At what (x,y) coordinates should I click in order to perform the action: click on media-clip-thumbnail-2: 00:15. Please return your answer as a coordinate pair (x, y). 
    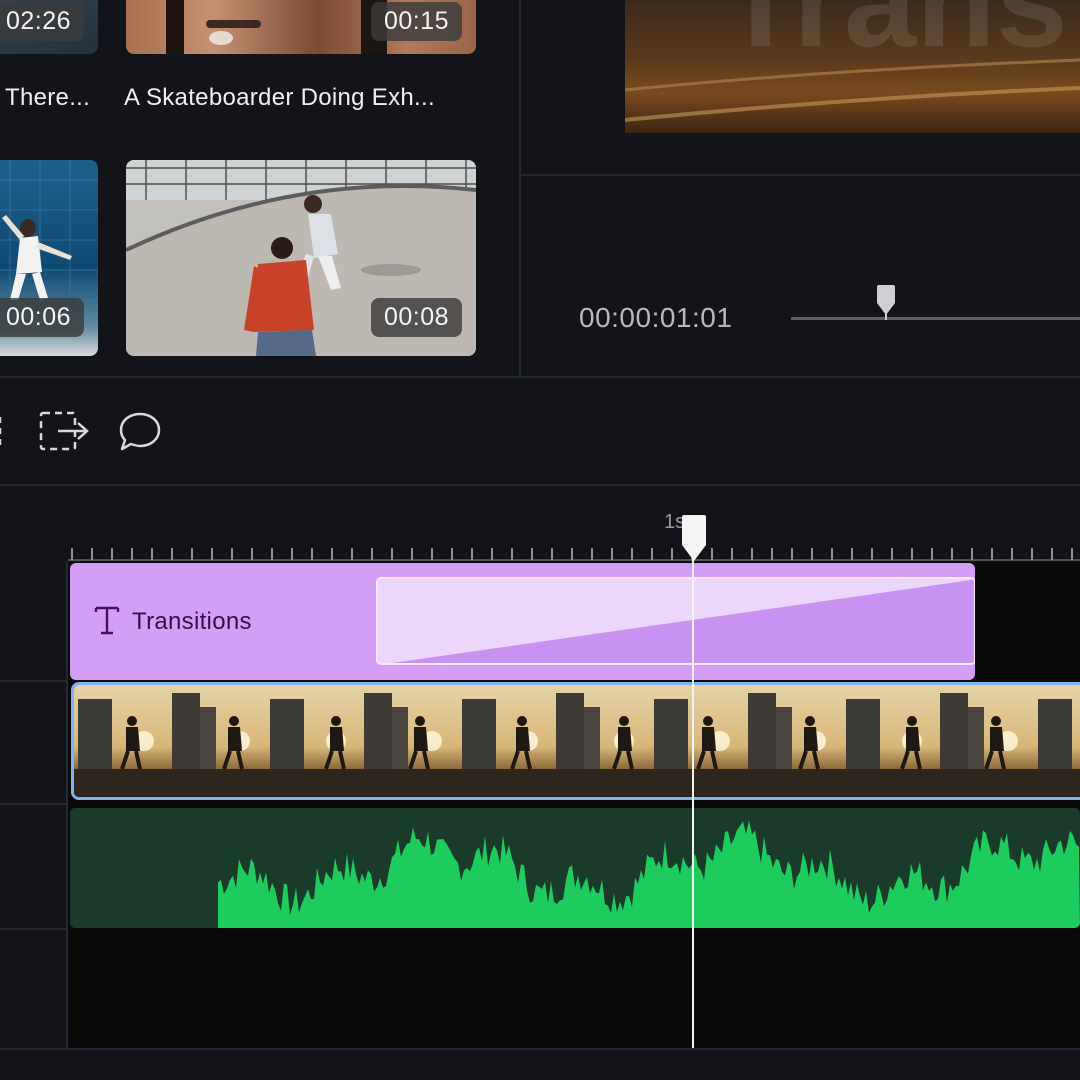
    Looking at the image, I should click on (301, 27).